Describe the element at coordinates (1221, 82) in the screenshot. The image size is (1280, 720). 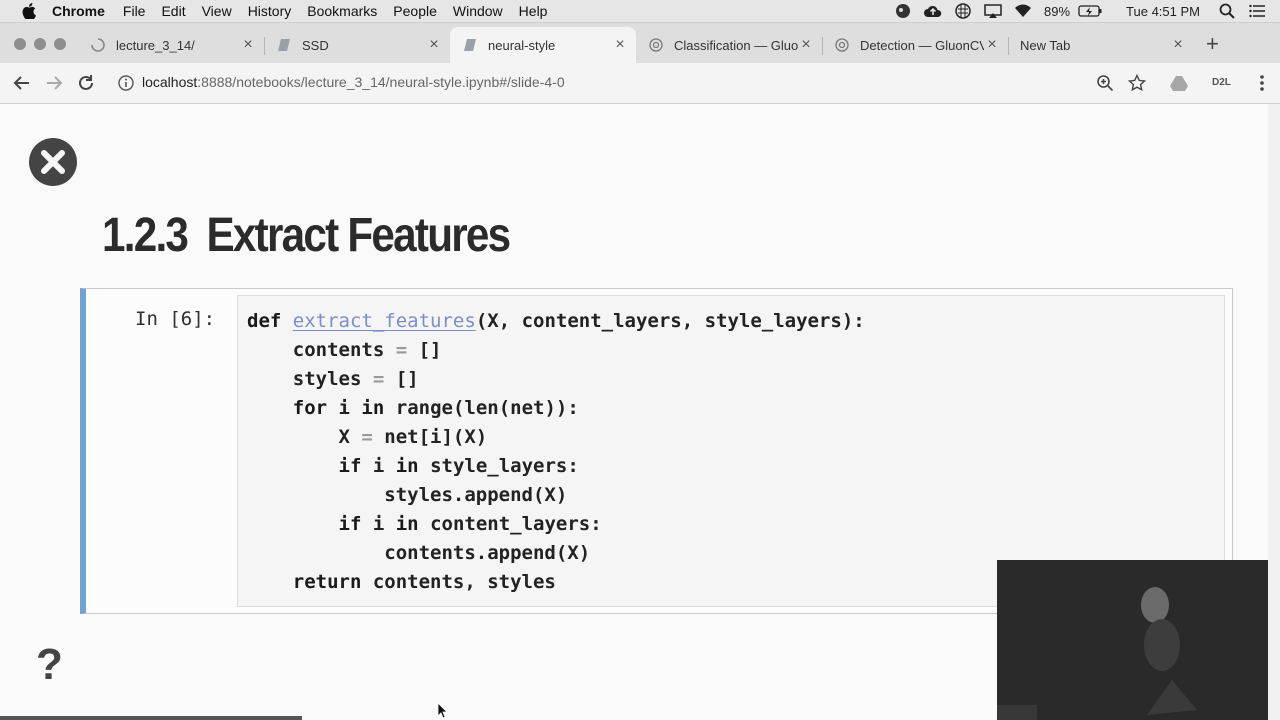
I see `d2l-extension-badge: D2L` at that location.